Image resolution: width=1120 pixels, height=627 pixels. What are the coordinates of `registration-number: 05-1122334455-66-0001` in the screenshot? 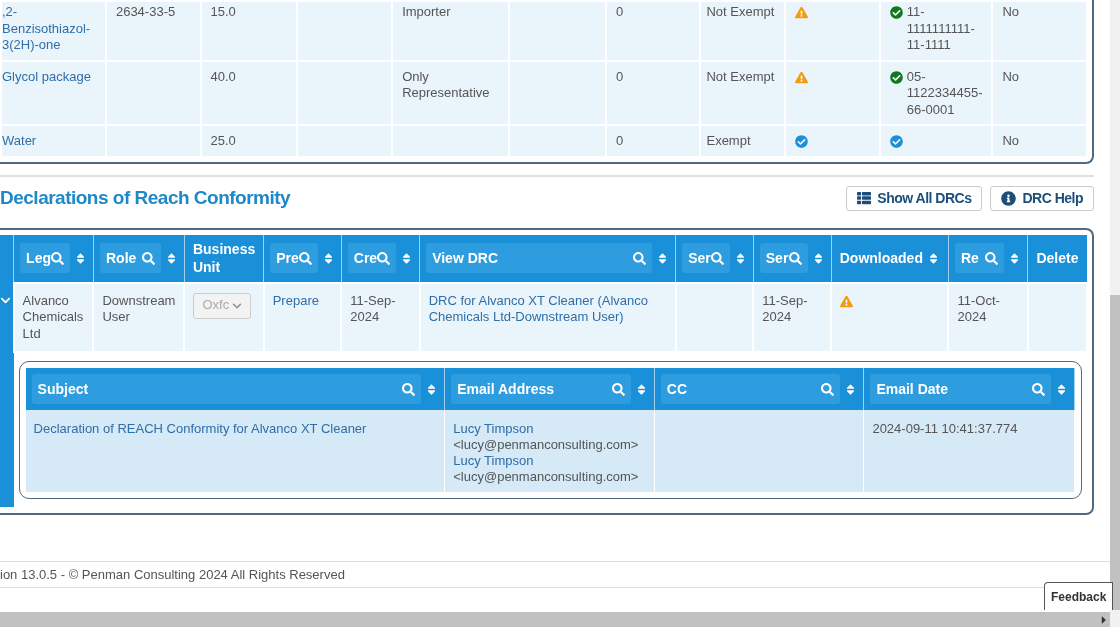 It's located at (944, 93).